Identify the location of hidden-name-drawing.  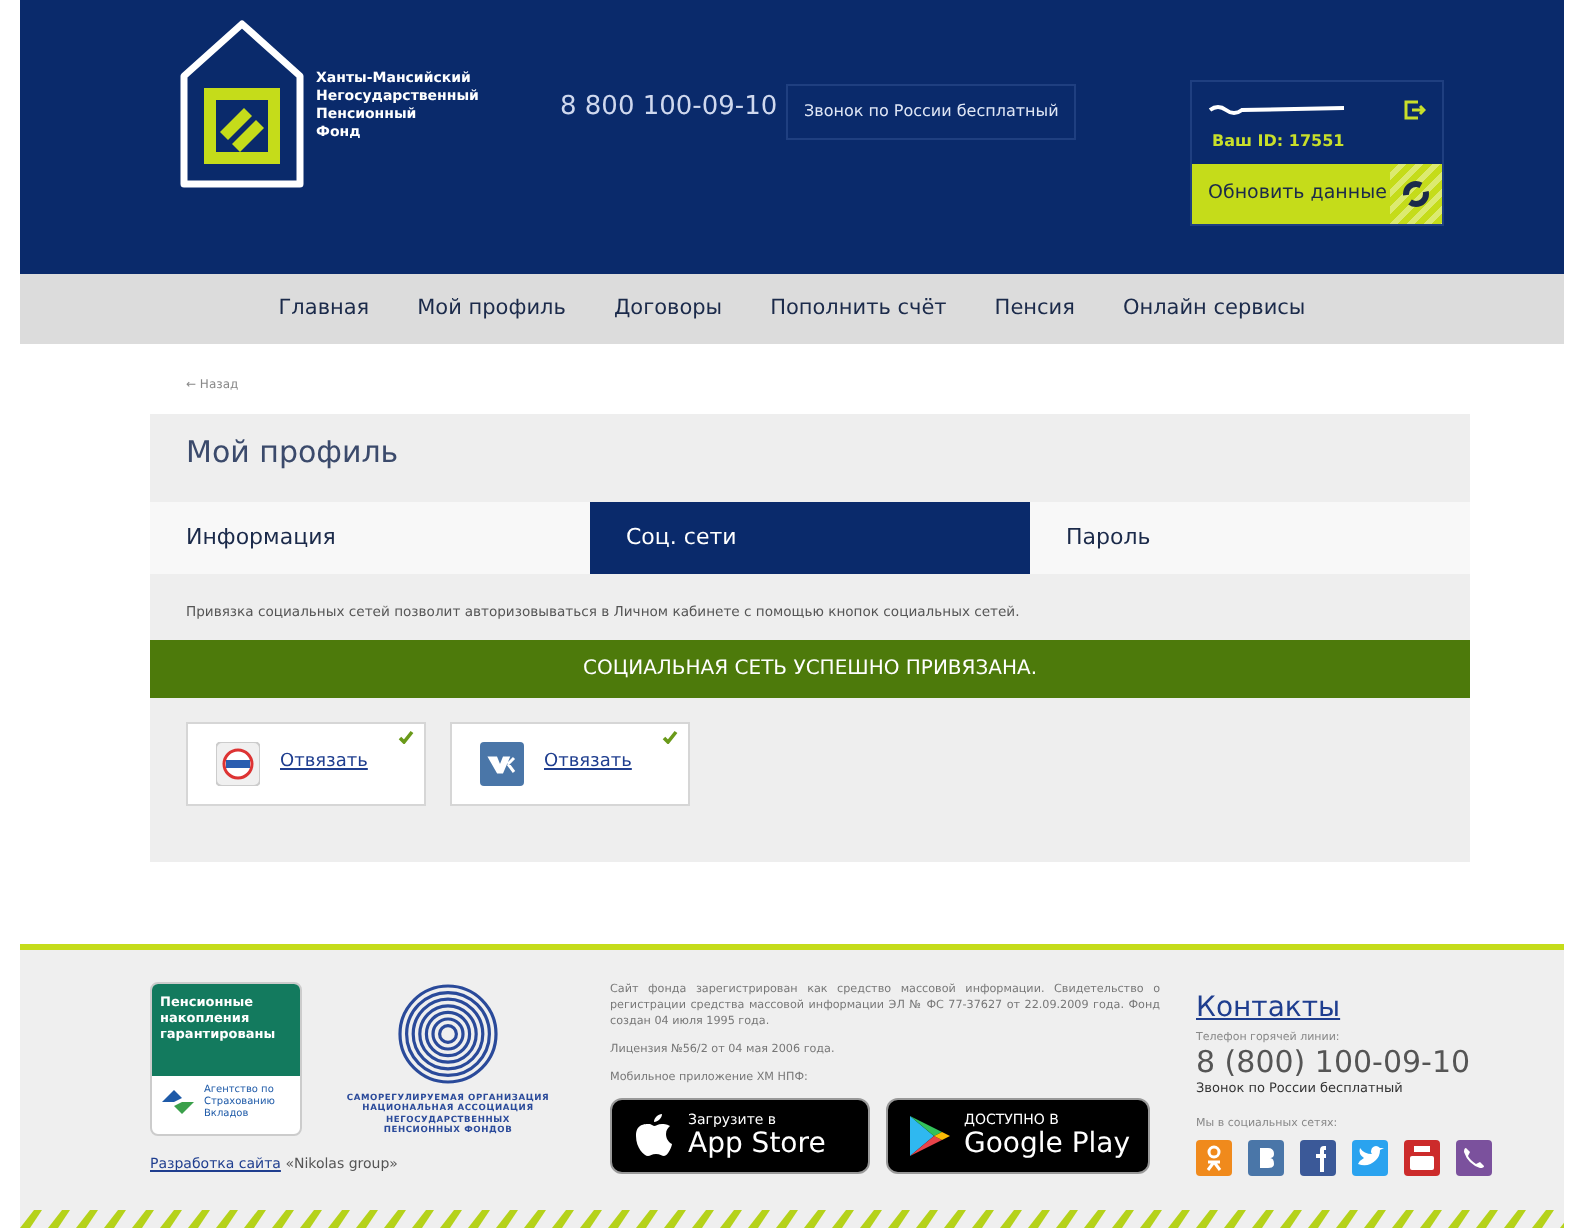
(1278, 110).